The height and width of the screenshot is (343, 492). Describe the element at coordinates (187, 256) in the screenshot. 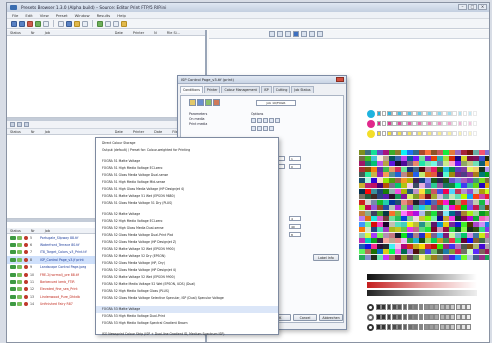

I see `menu-item: FOGRA 52 Matte Voltage 52 Dry (EPSON)` at that location.